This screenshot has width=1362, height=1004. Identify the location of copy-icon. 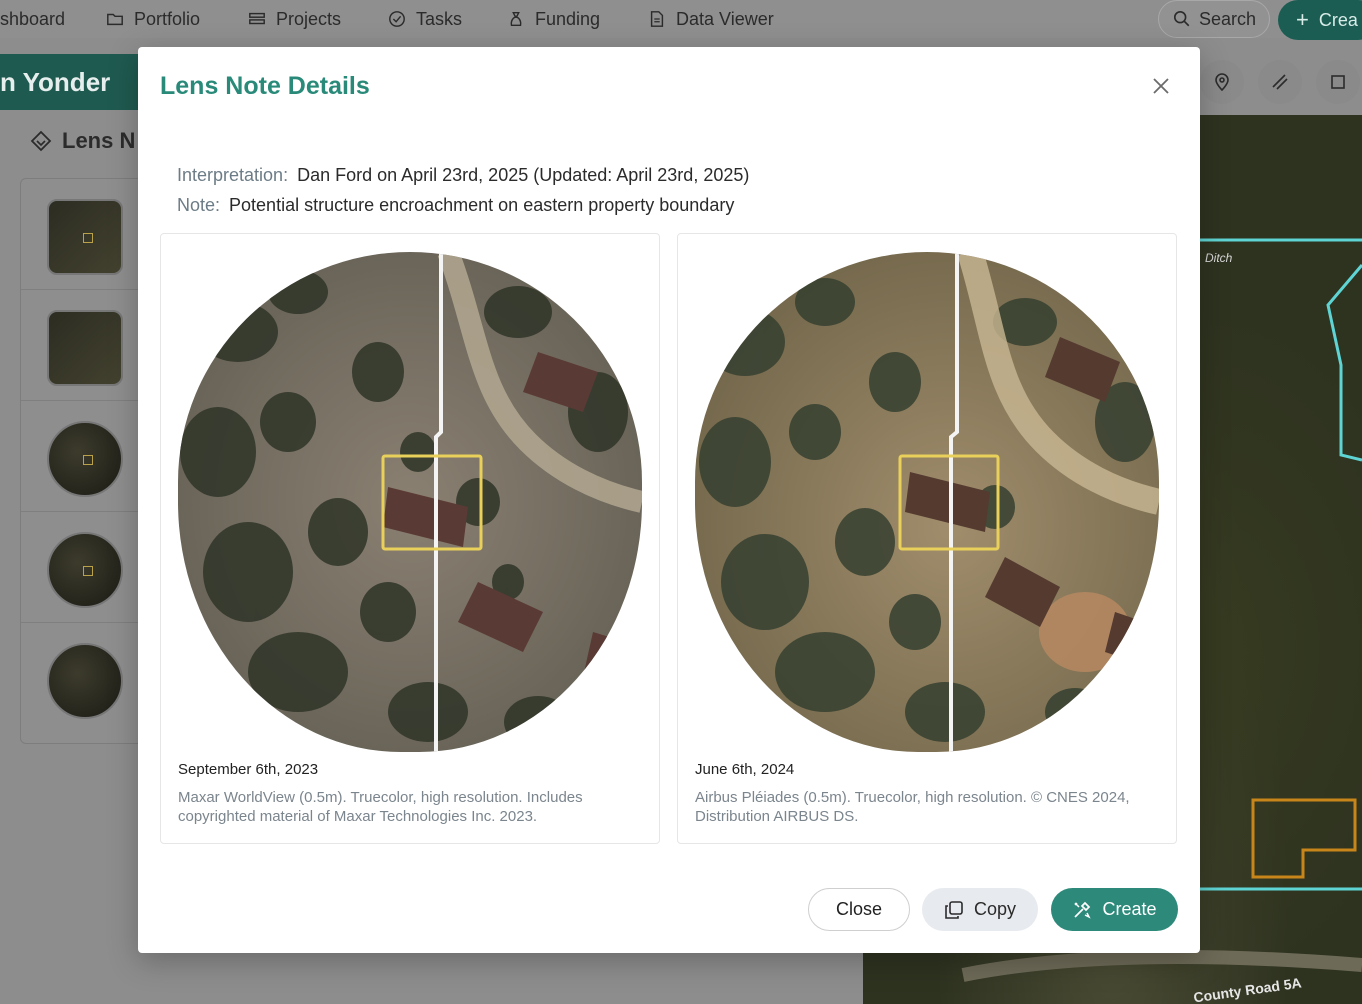
(954, 909).